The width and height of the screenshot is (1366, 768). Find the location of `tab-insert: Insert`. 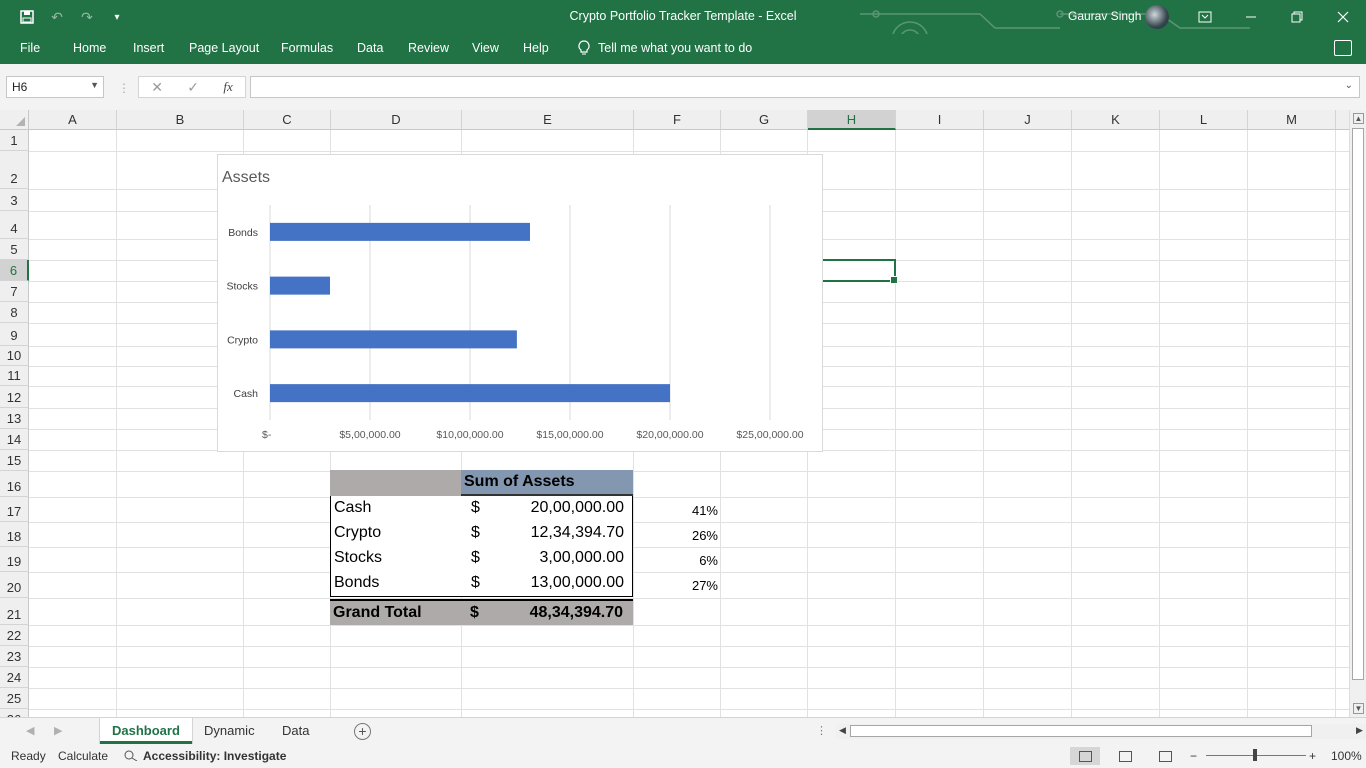

tab-insert: Insert is located at coordinates (148, 48).